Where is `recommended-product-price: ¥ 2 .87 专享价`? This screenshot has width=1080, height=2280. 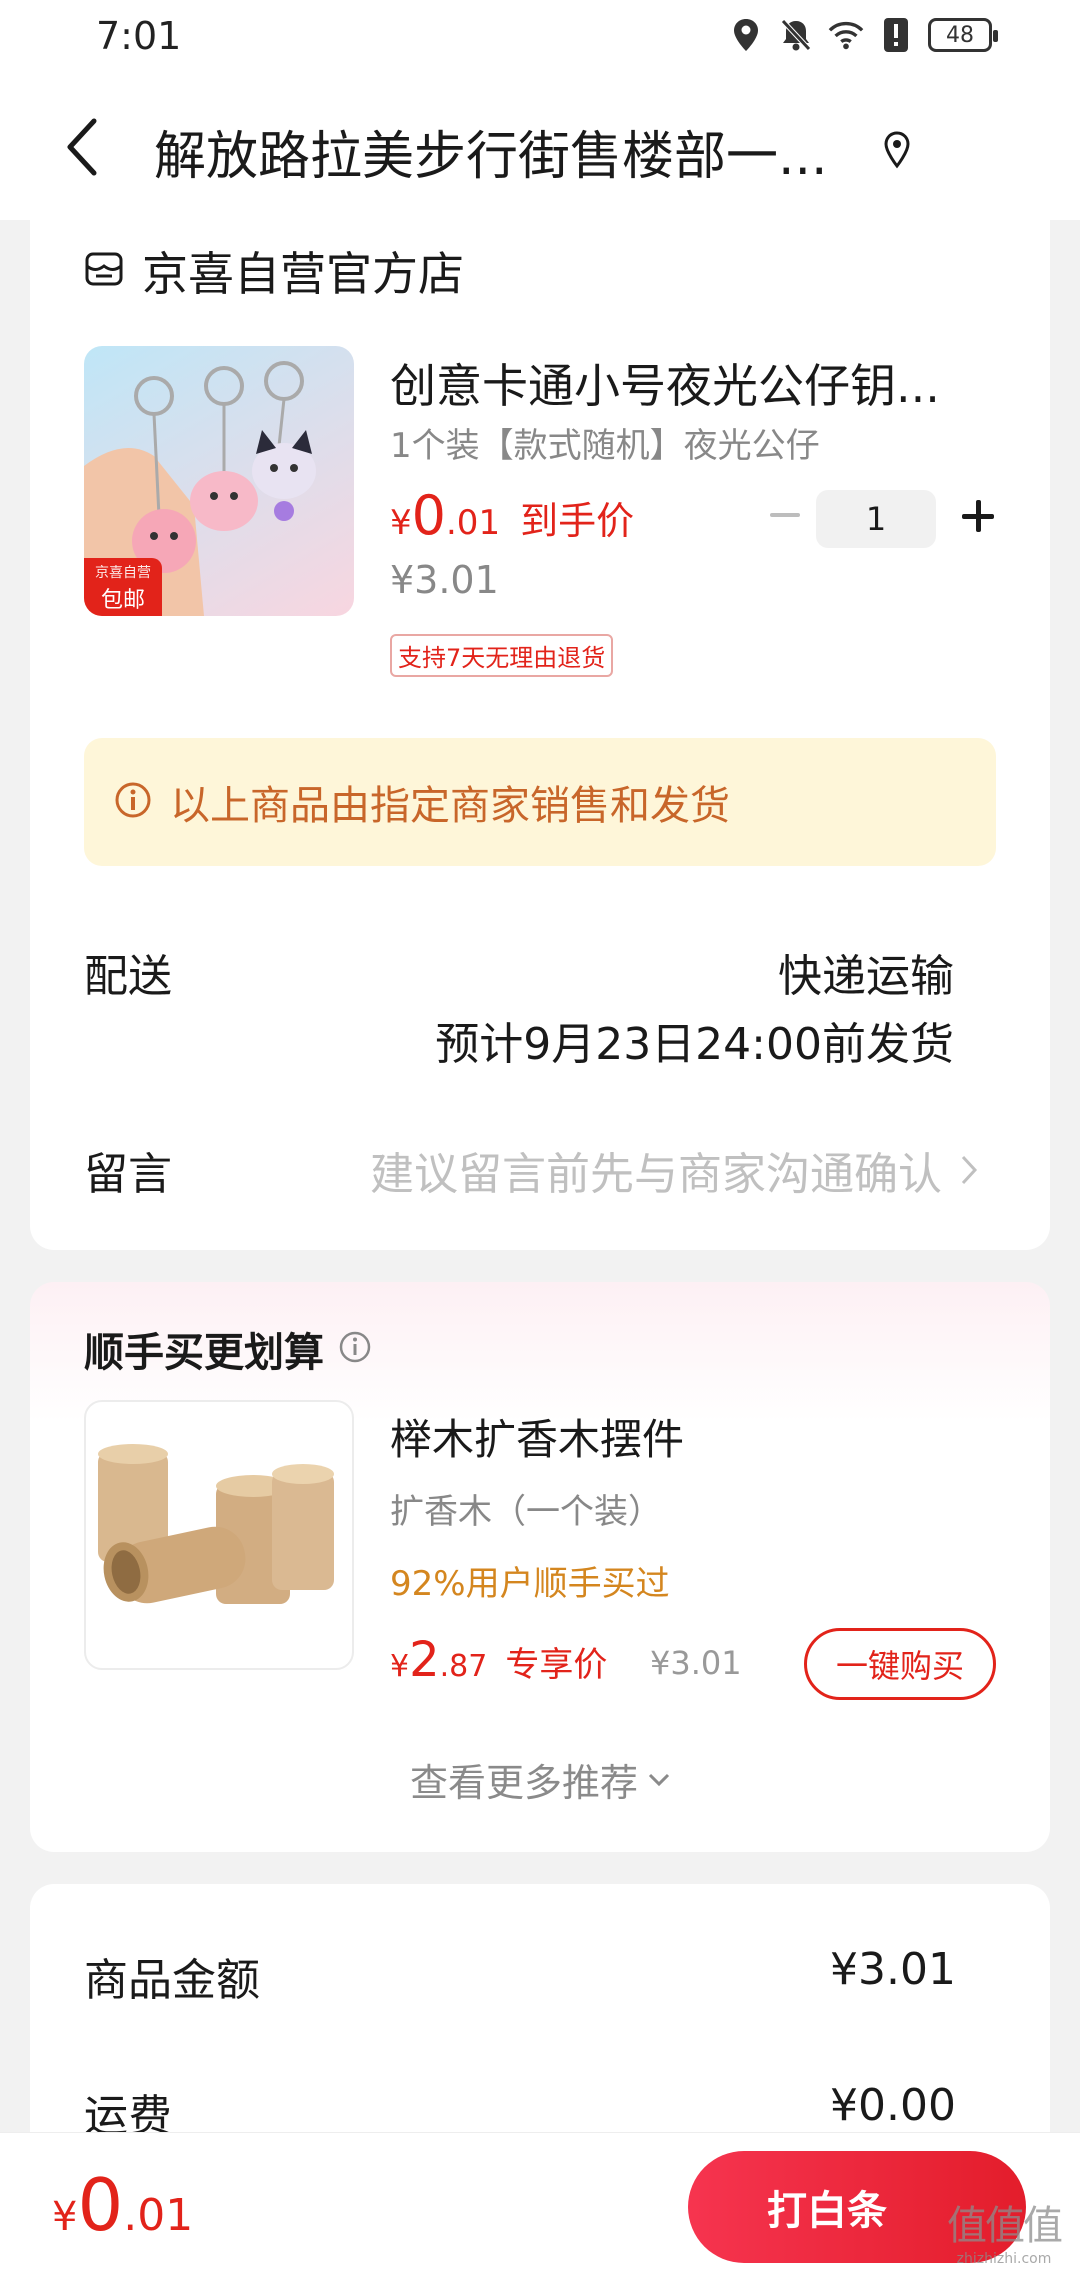 recommended-product-price: ¥ 2 .87 专享价 is located at coordinates (498, 1660).